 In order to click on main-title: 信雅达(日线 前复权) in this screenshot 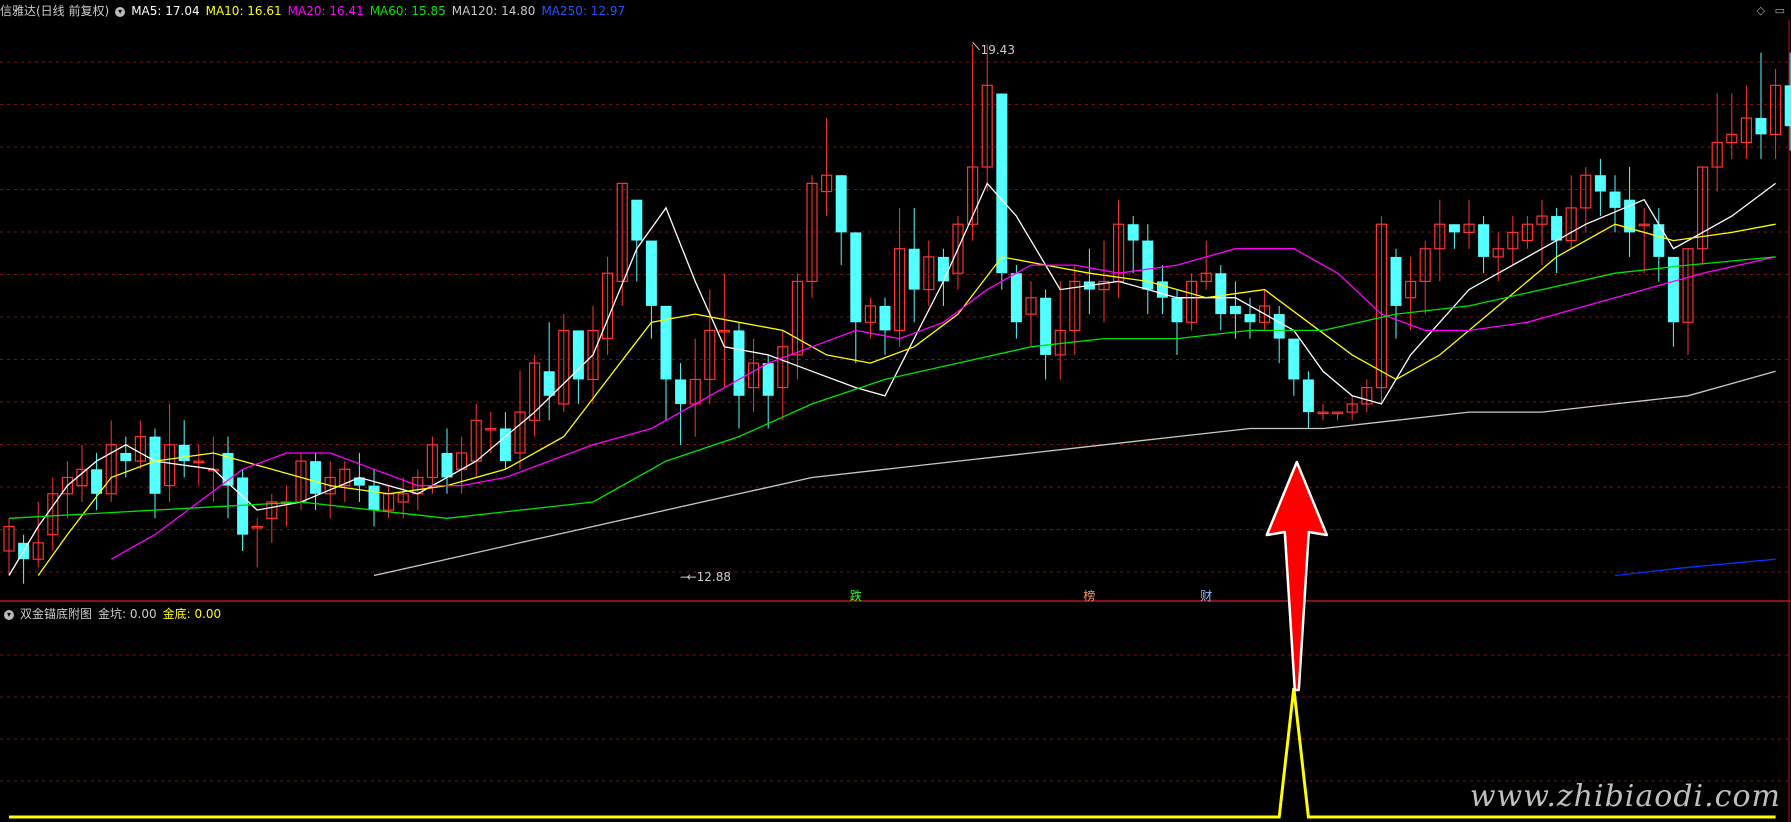, I will do `click(54, 11)`.